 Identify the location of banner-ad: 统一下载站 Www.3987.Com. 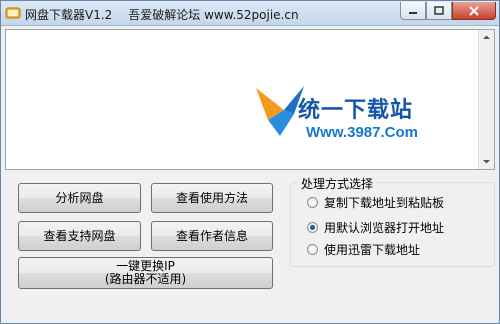
(354, 115).